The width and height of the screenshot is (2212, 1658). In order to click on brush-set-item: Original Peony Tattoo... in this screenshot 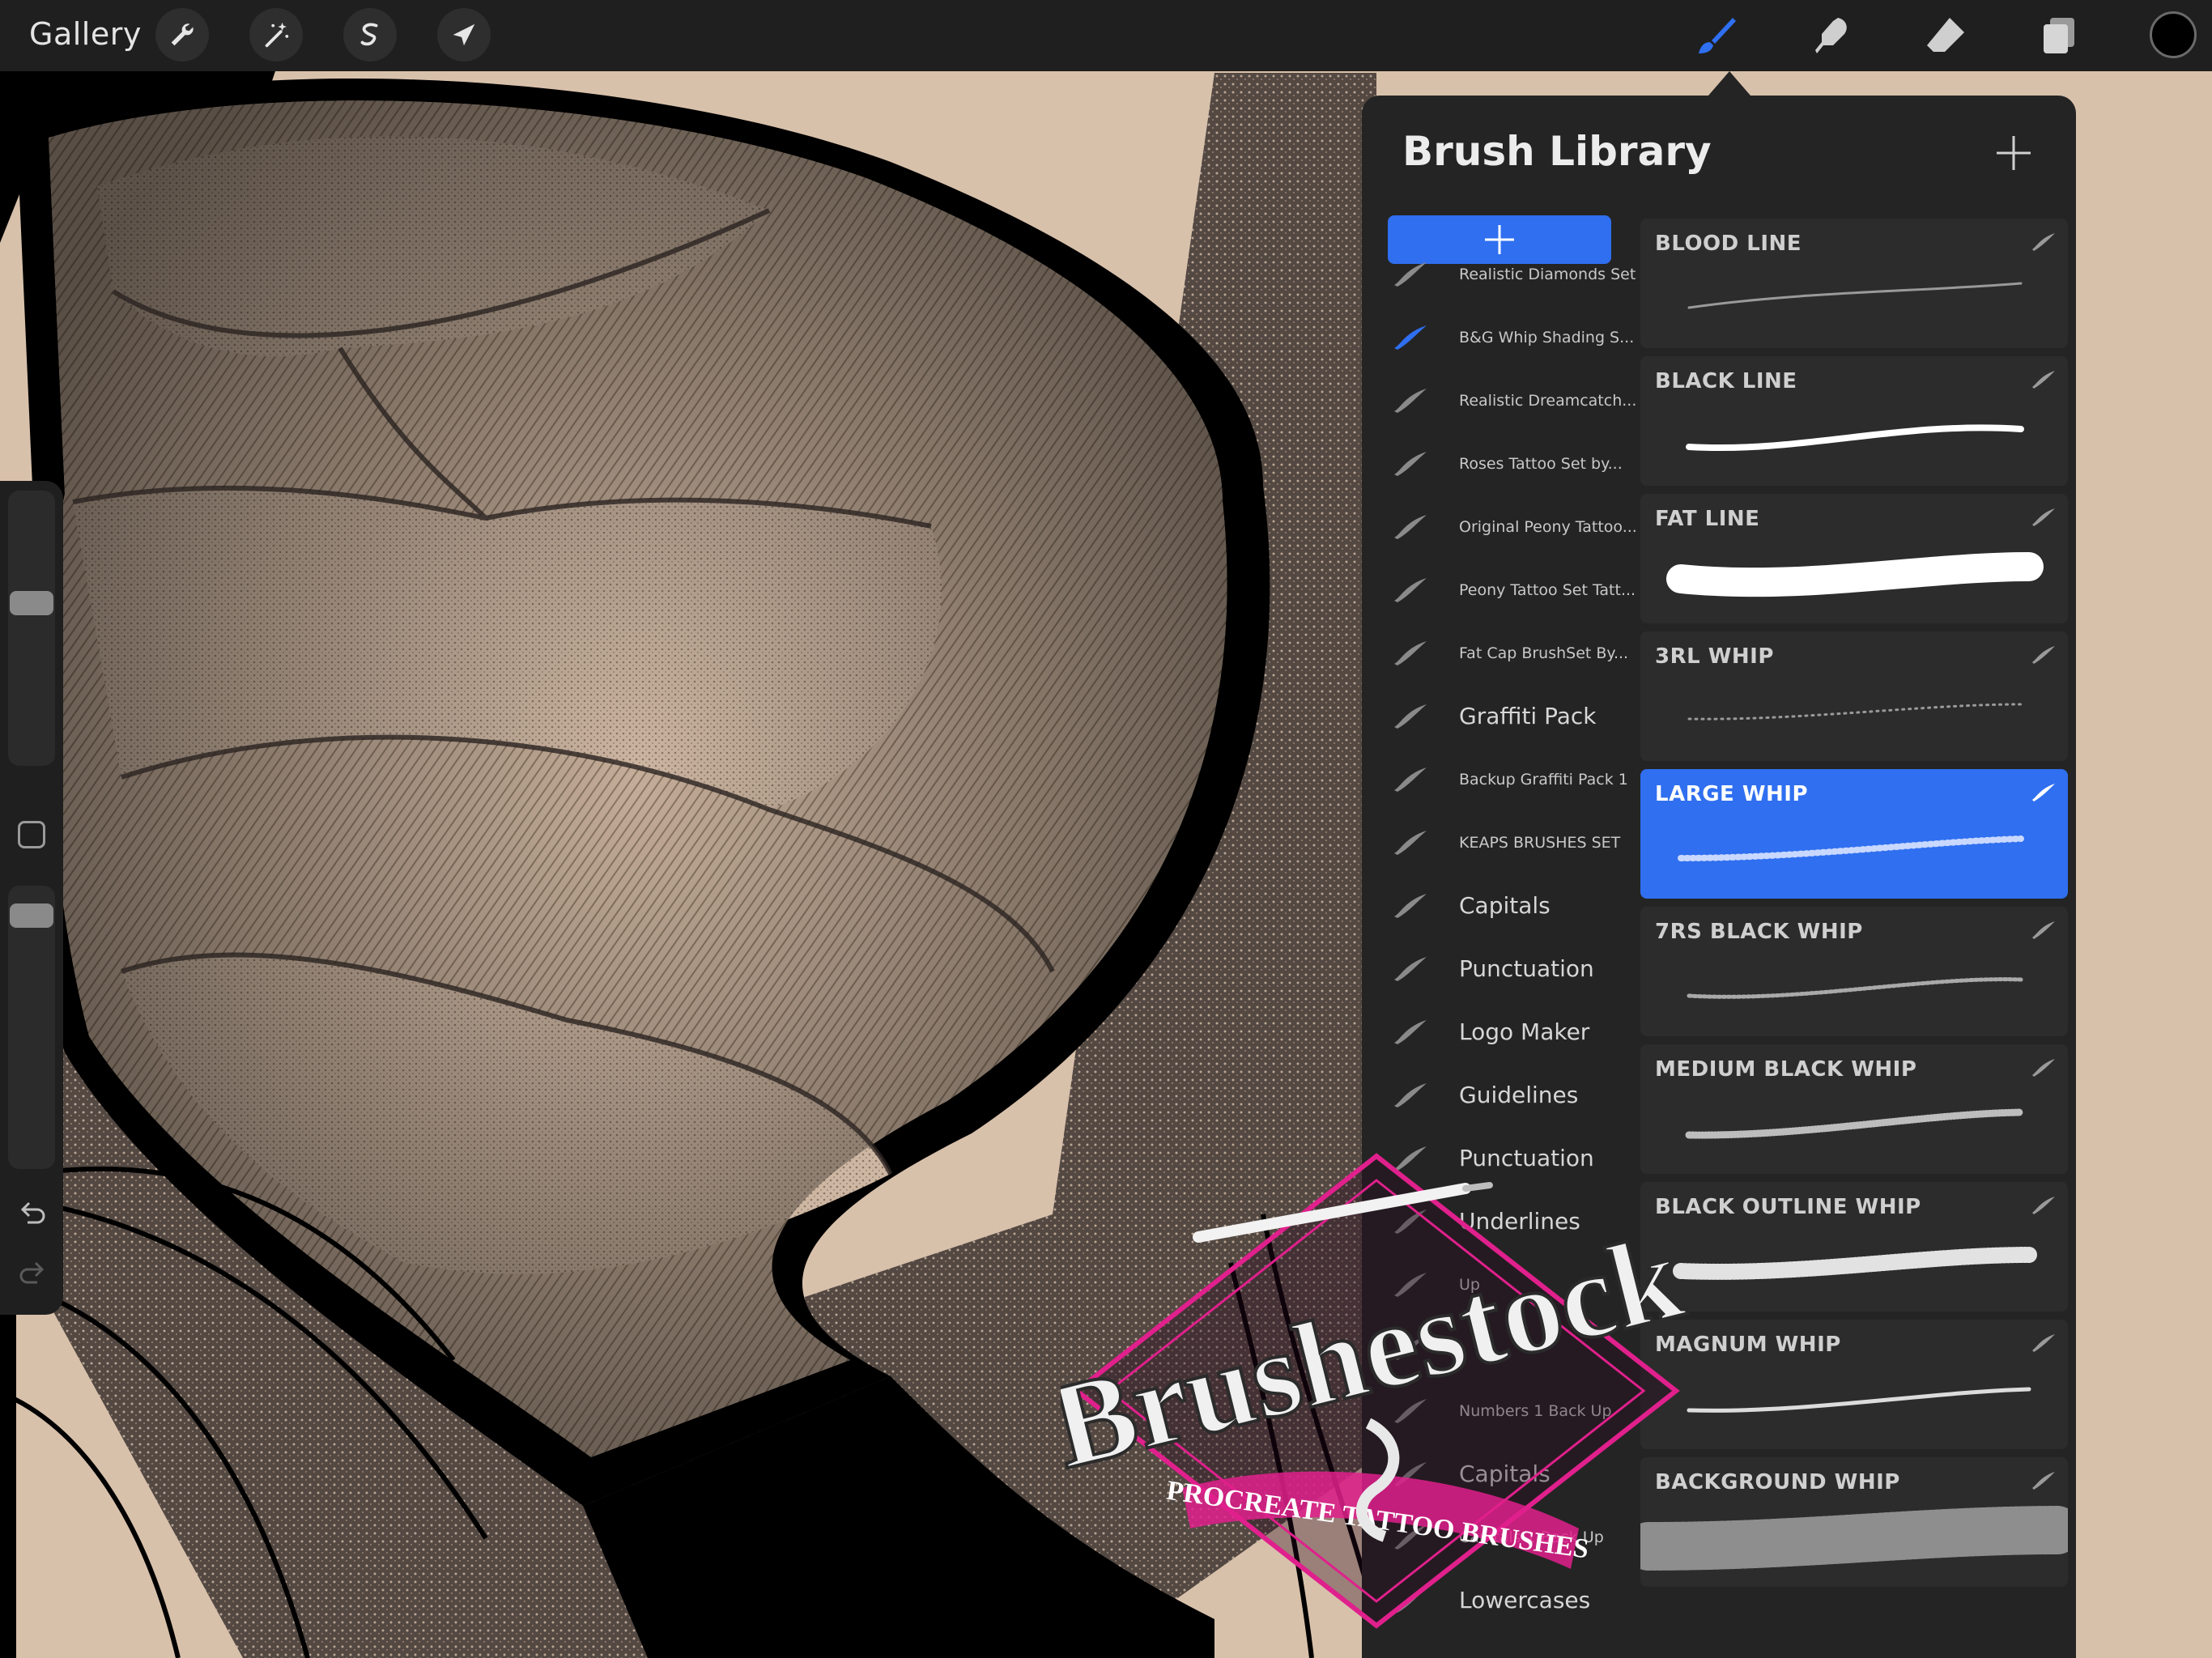, I will do `click(1499, 527)`.